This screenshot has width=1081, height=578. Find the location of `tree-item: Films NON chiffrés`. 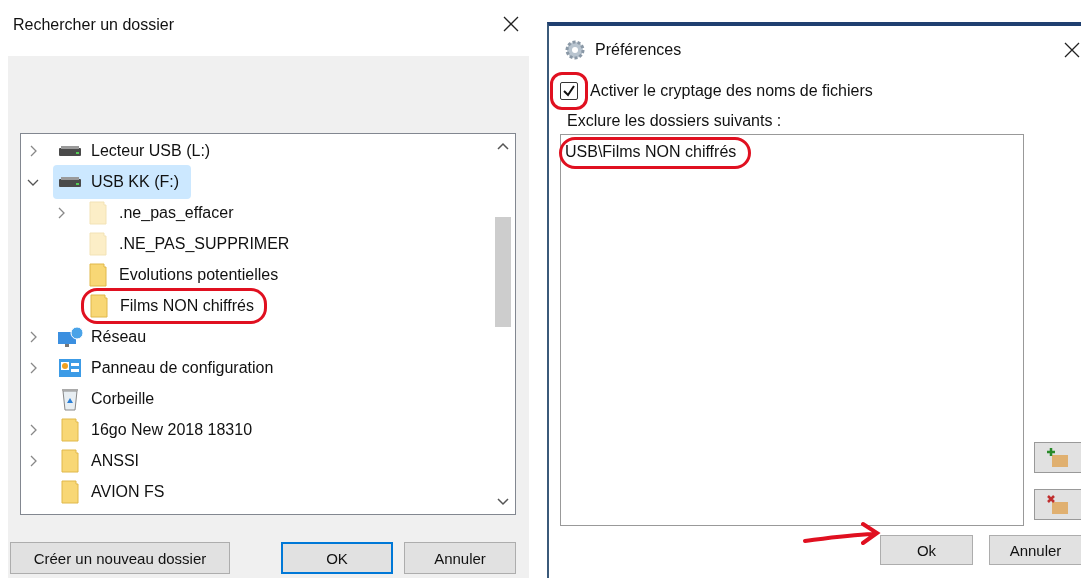

tree-item: Films NON chiffrés is located at coordinates (174, 305).